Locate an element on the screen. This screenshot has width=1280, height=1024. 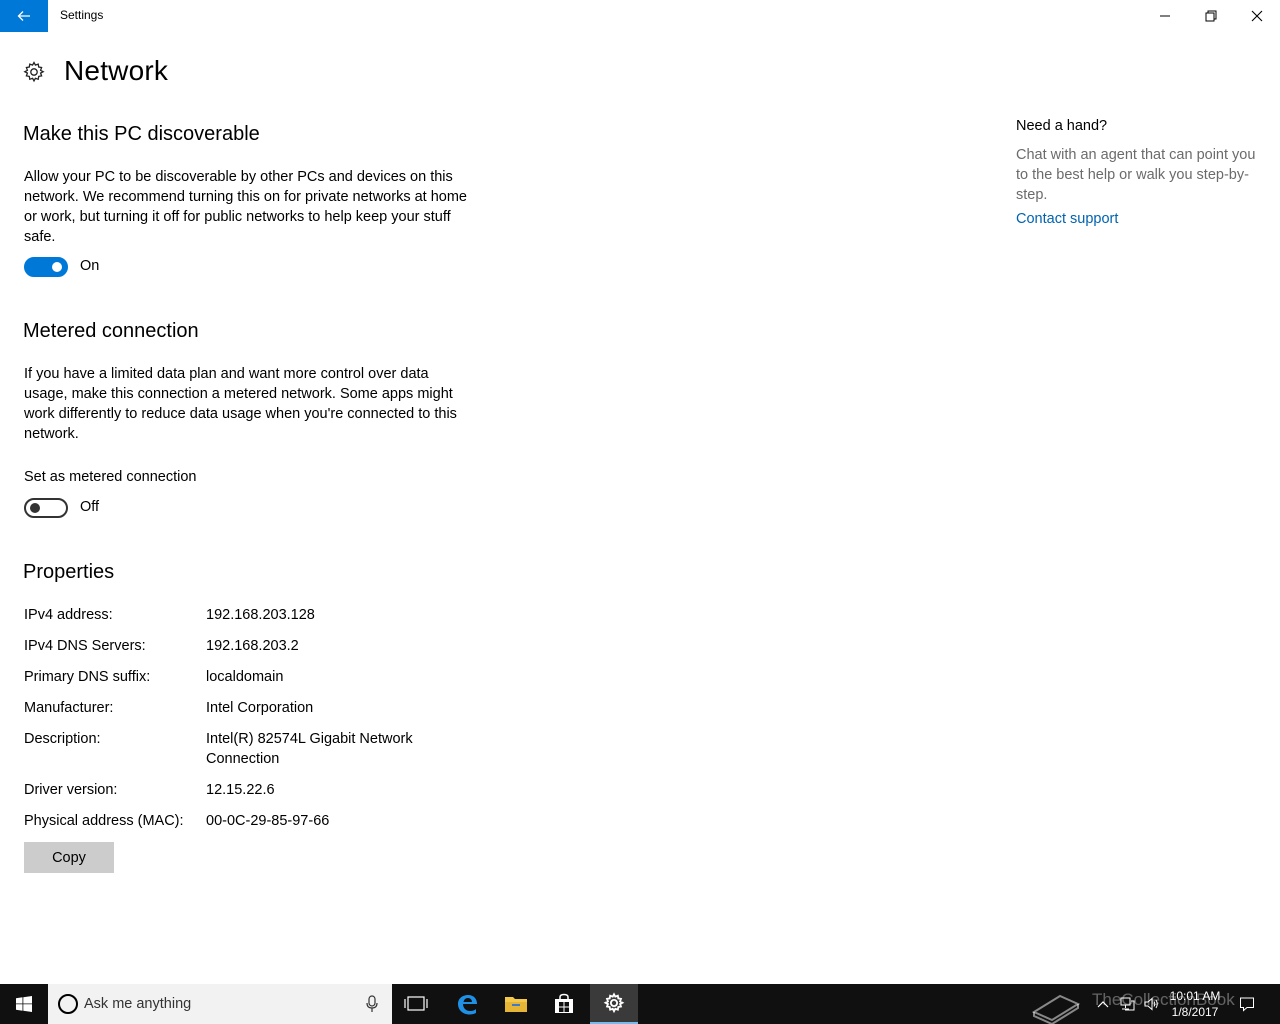
property-key: Description: is located at coordinates (62, 739).